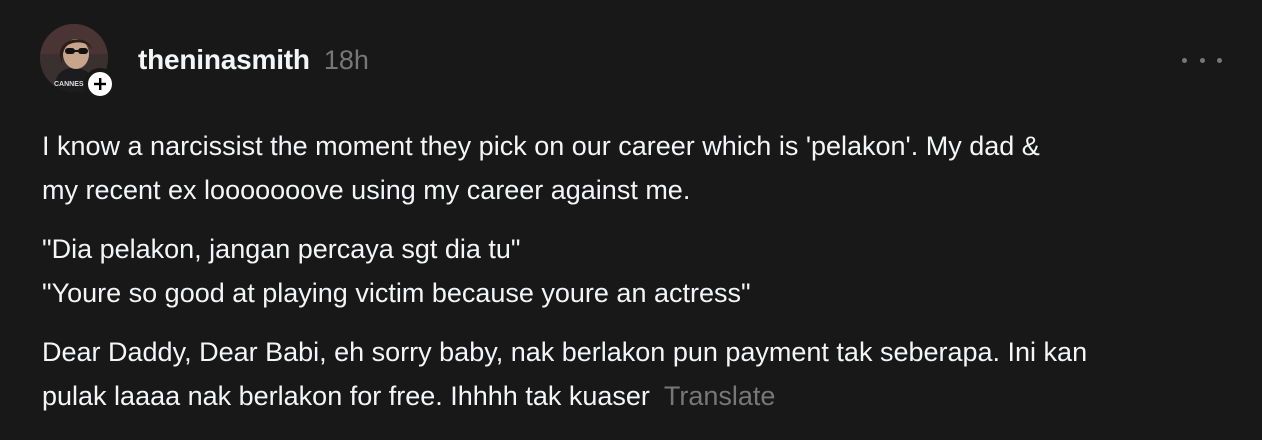  I want to click on post-timestamp: 18h, so click(346, 60).